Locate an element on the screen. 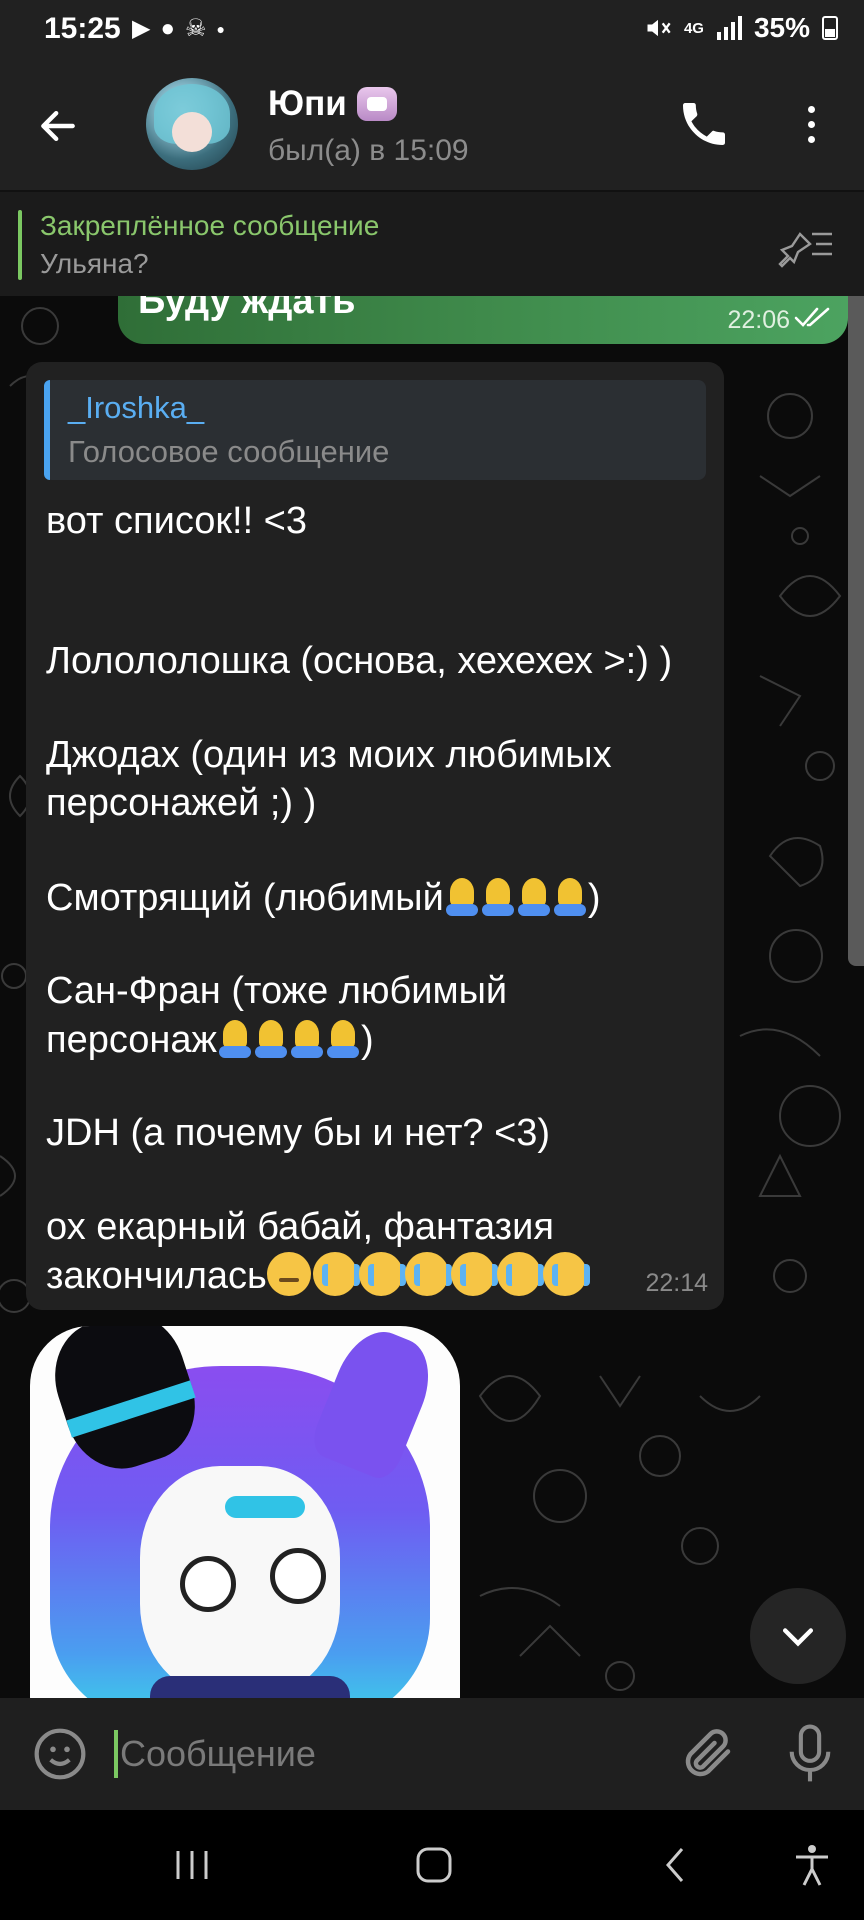  text-caret is located at coordinates (116, 1754).